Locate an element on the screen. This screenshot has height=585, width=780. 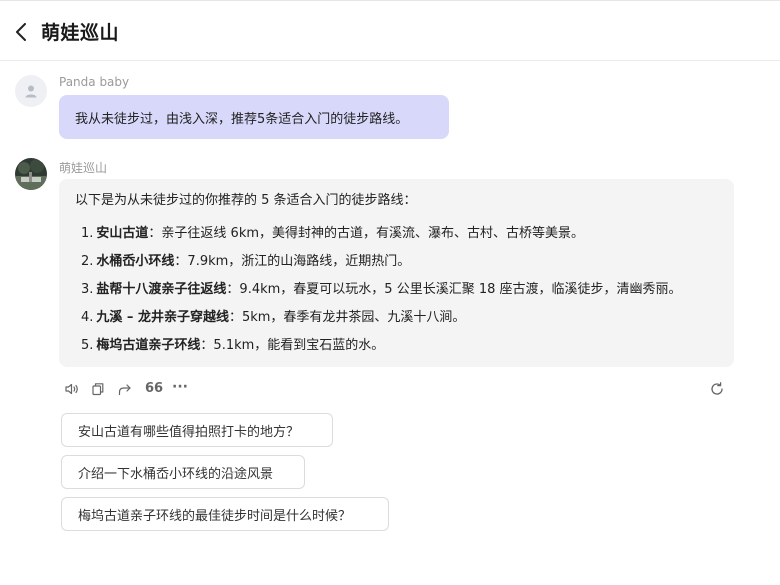
route-number: 5. is located at coordinates (87, 345).